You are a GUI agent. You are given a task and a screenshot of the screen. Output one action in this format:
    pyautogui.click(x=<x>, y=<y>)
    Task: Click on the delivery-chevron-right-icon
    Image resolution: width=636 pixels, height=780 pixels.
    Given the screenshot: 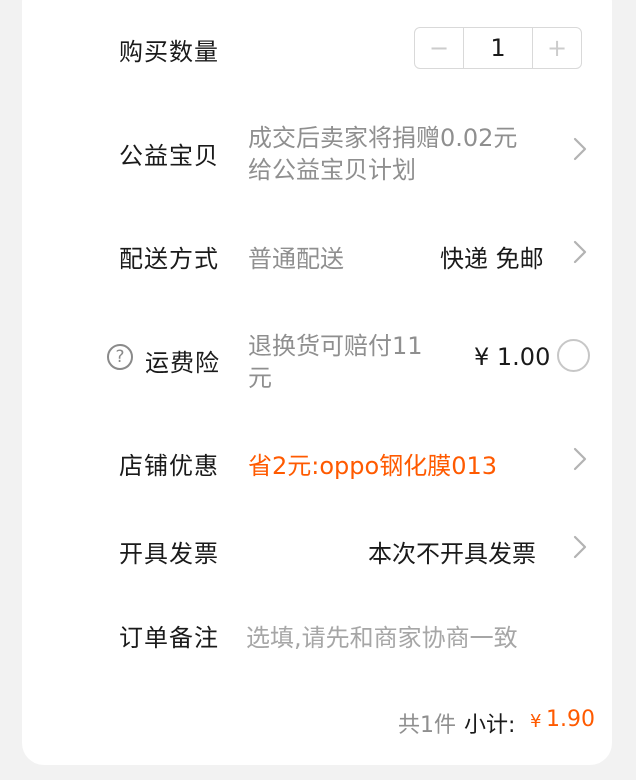 What is the action you would take?
    pyautogui.click(x=580, y=252)
    